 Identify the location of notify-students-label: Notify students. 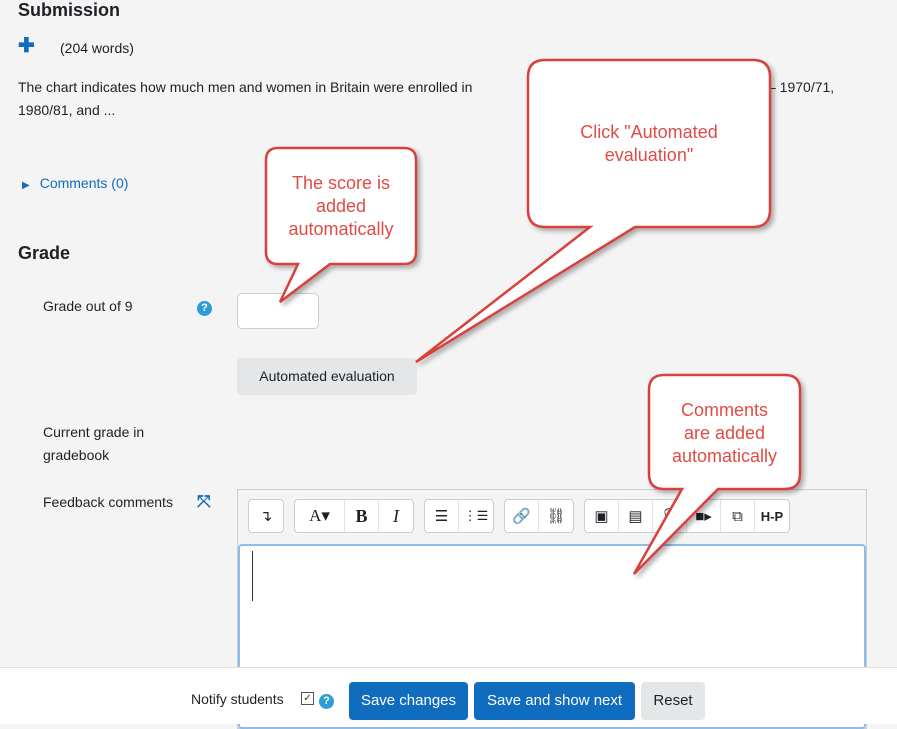
(237, 699).